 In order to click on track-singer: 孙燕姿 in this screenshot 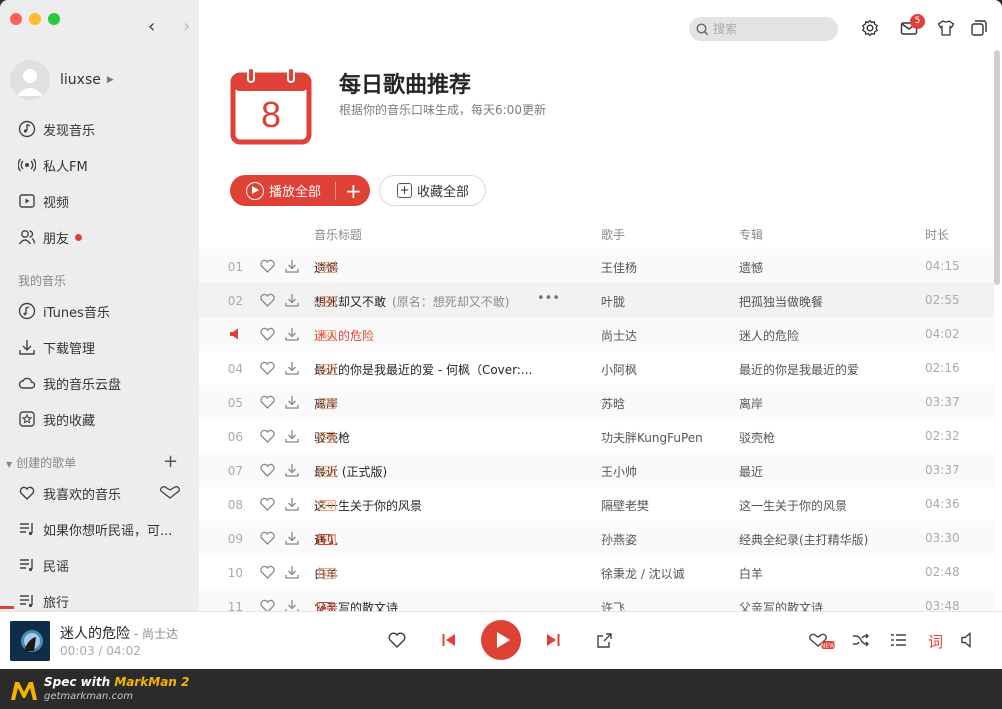, I will do `click(619, 539)`.